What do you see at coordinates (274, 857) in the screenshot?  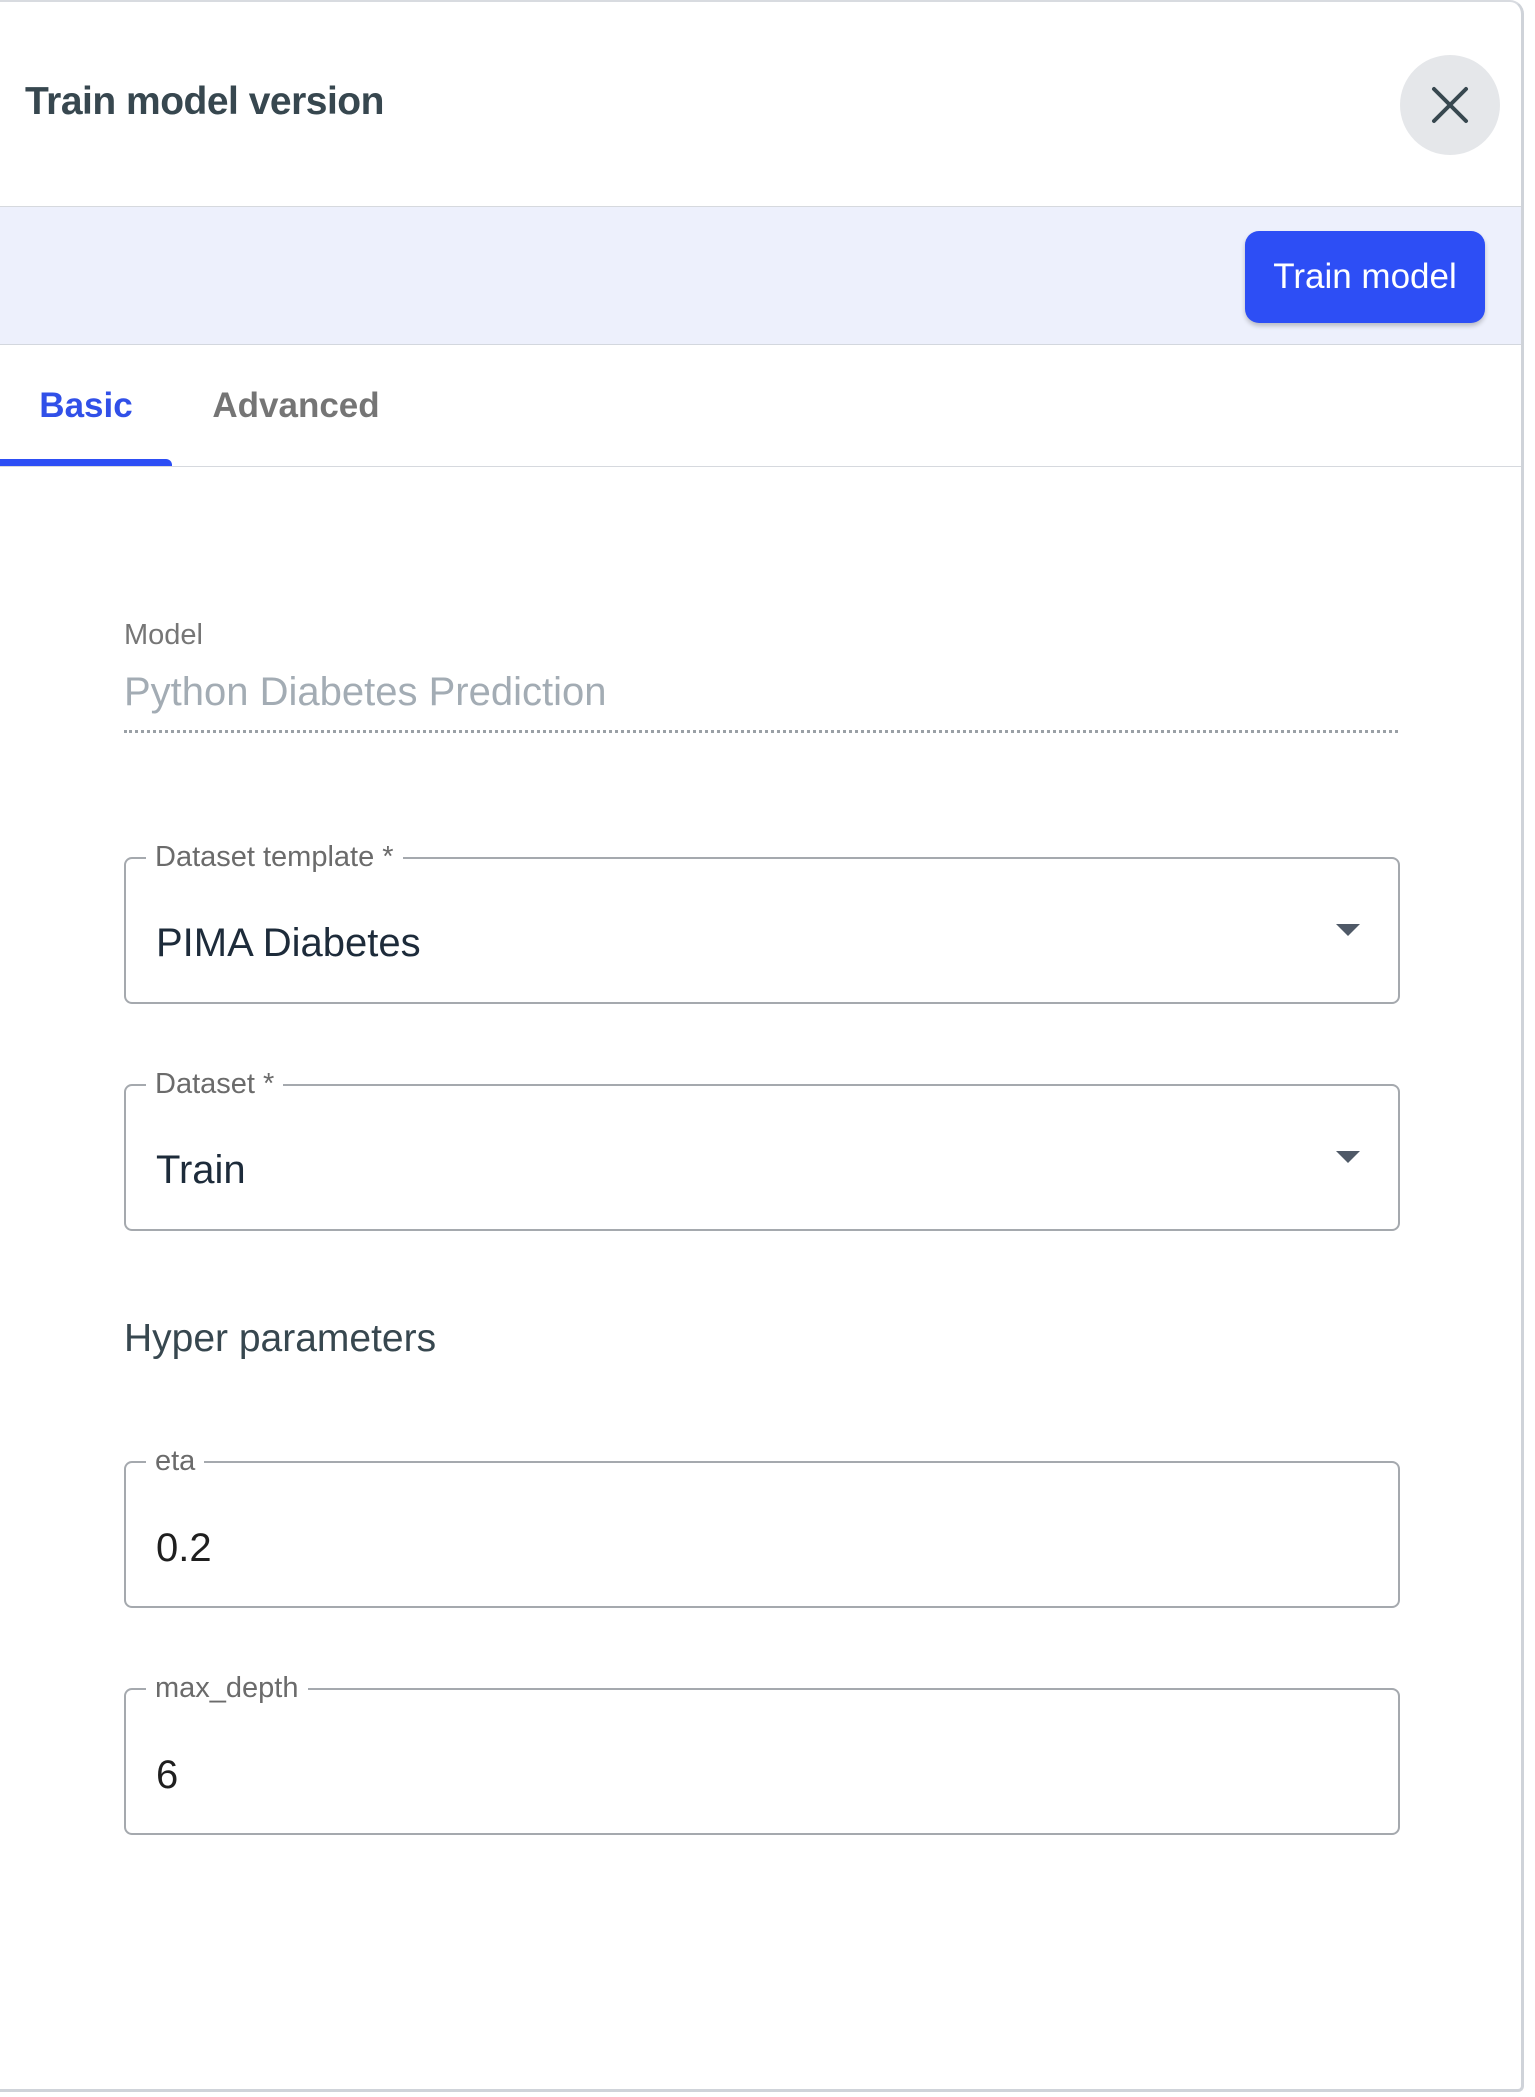 I see `dataset-template-label: Dataset template *` at bounding box center [274, 857].